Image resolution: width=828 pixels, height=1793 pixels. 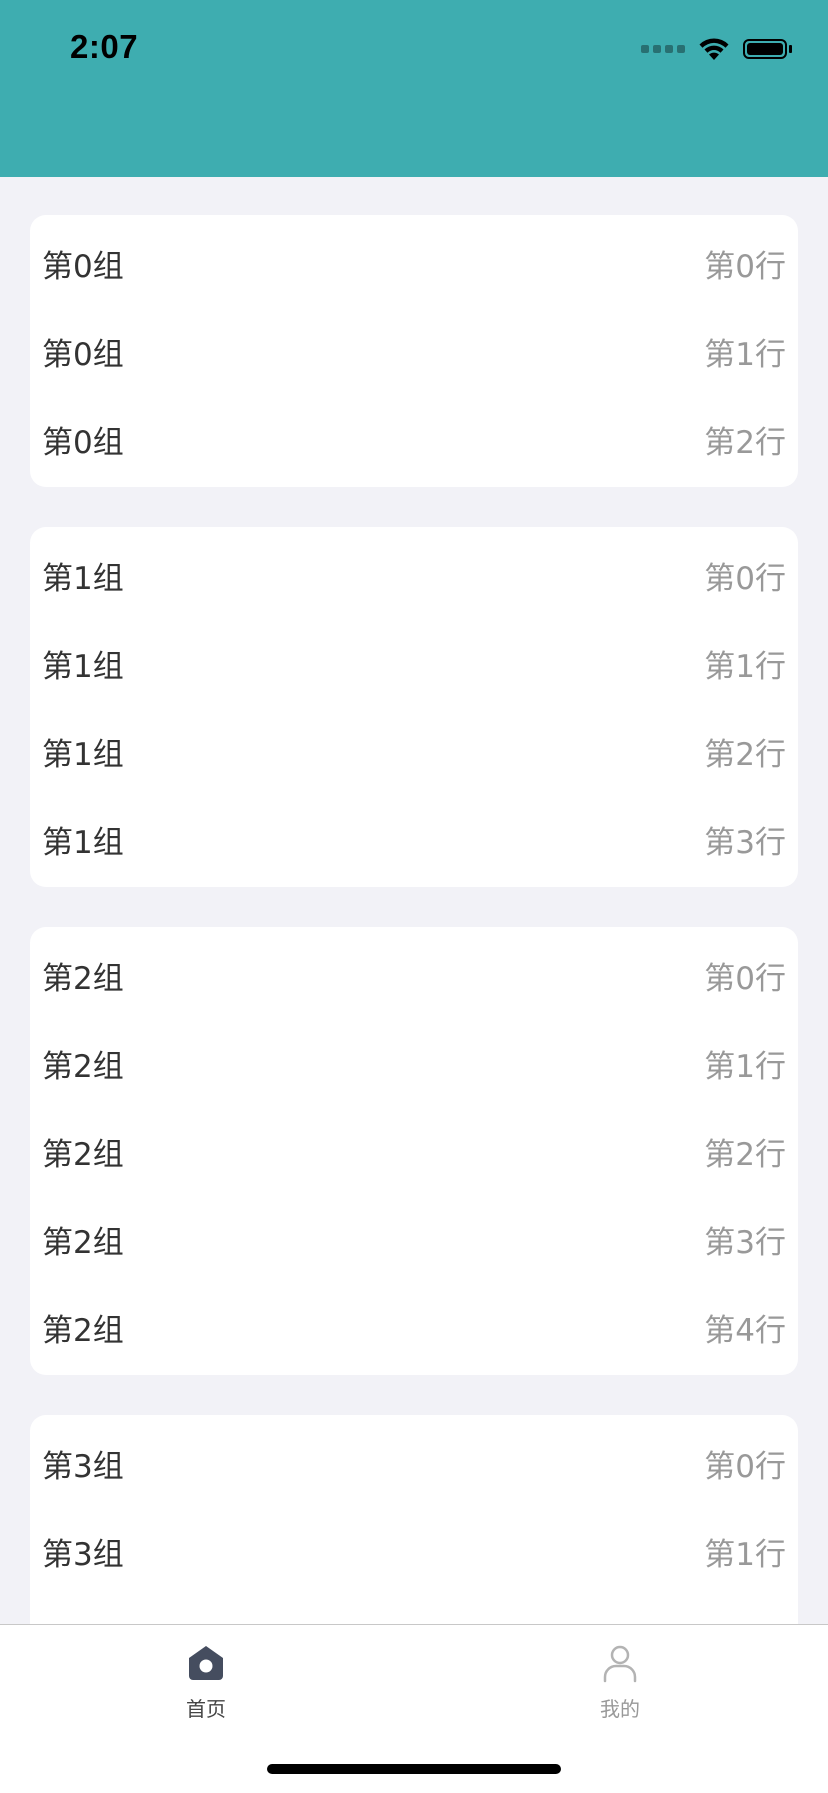 What do you see at coordinates (414, 663) in the screenshot?
I see `list-item: 第1组 第1行` at bounding box center [414, 663].